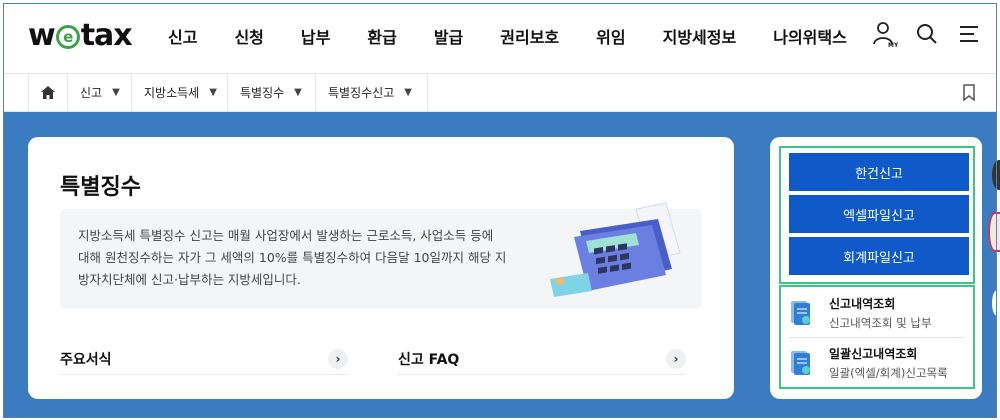  Describe the element at coordinates (248, 36) in the screenshot. I see `nav-item-apply: 신청` at that location.